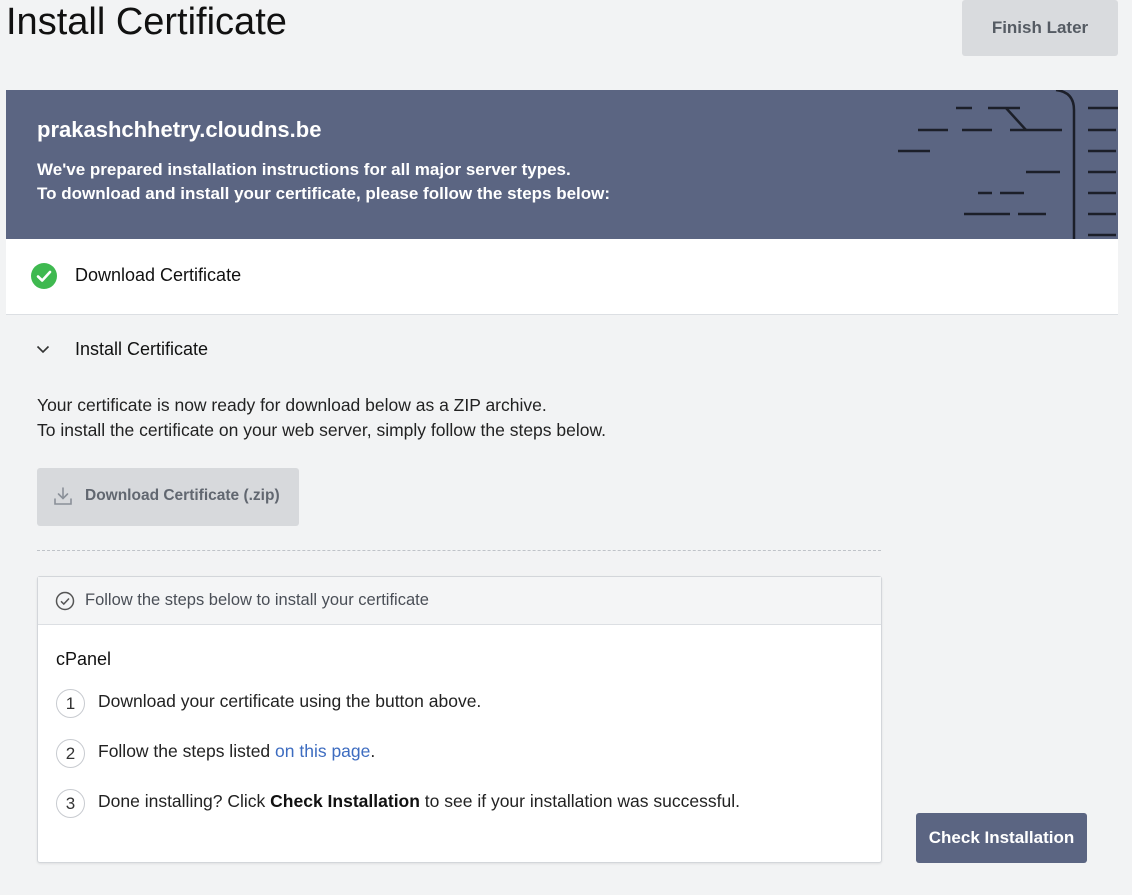  I want to click on platform-name: cPanel, so click(84, 659).